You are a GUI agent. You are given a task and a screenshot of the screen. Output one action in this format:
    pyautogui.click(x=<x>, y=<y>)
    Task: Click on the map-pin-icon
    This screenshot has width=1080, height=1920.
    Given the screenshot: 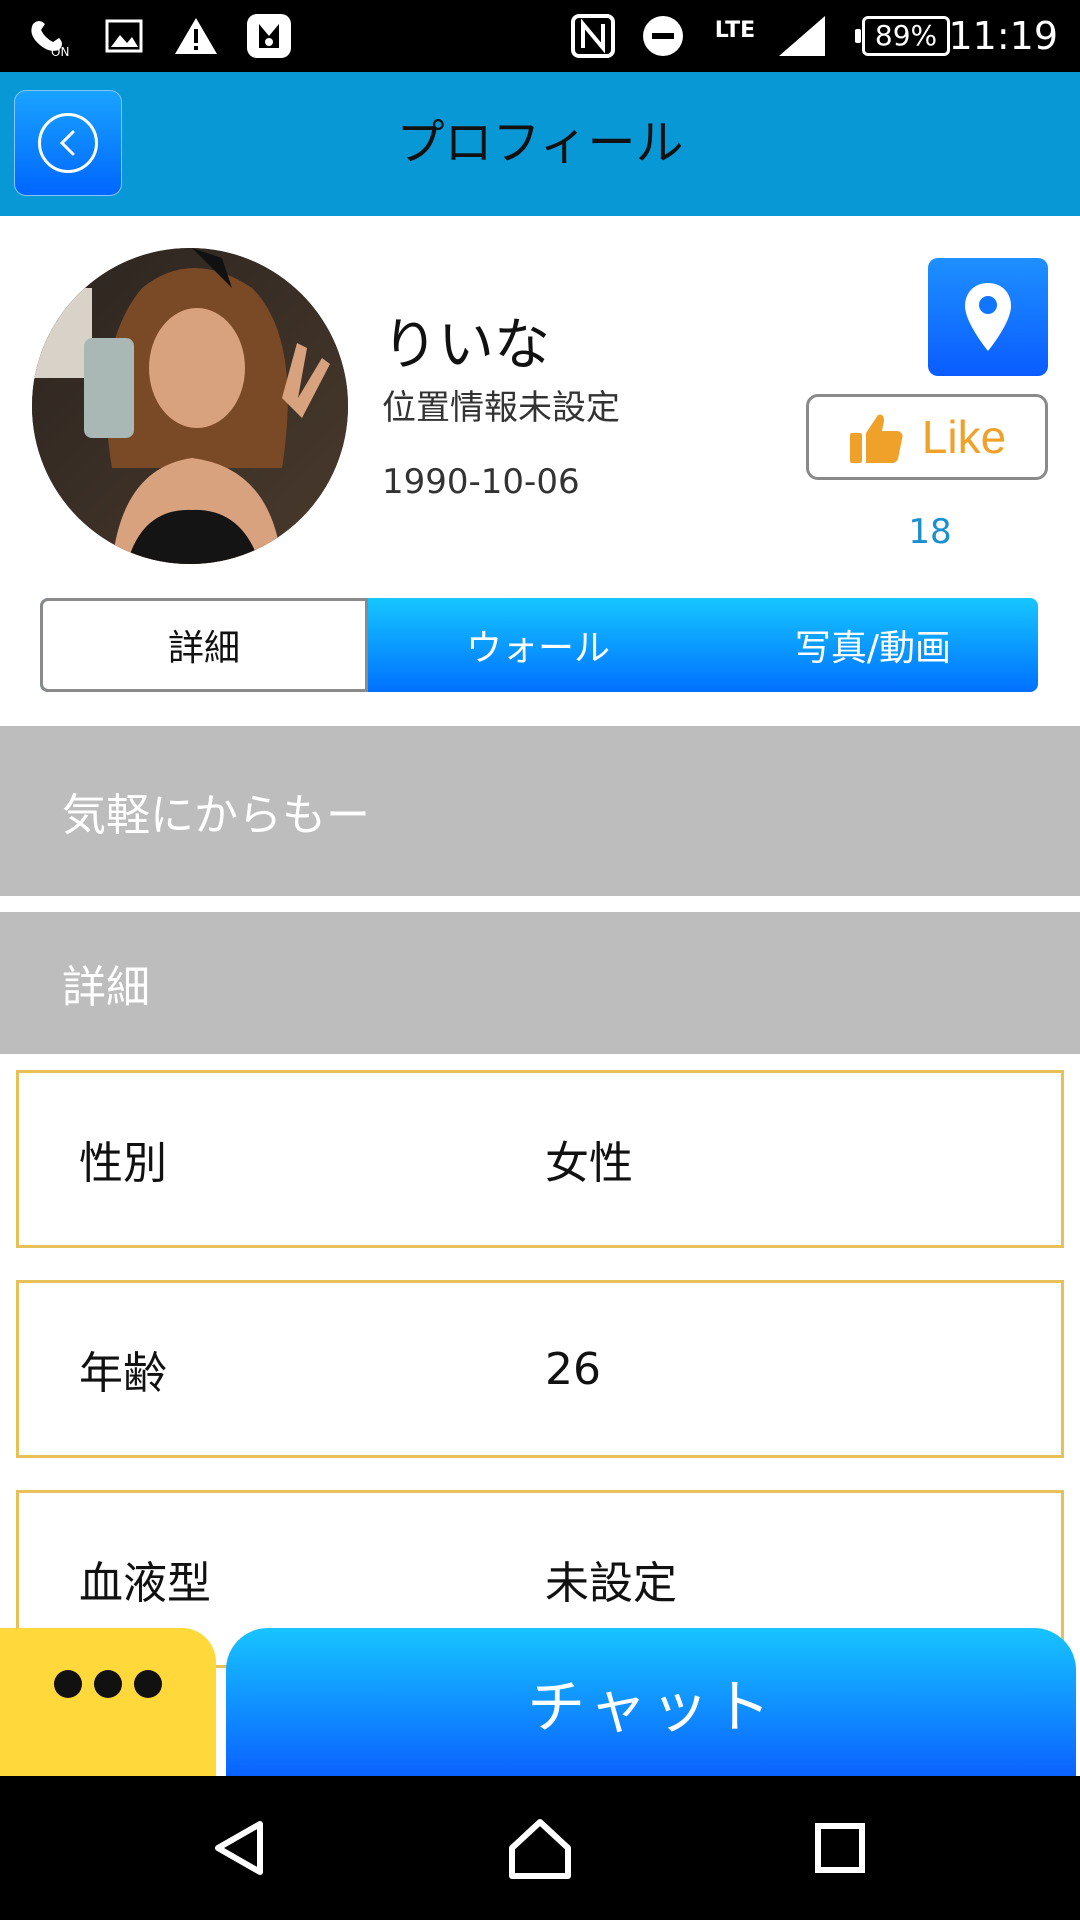 What is the action you would take?
    pyautogui.click(x=988, y=317)
    